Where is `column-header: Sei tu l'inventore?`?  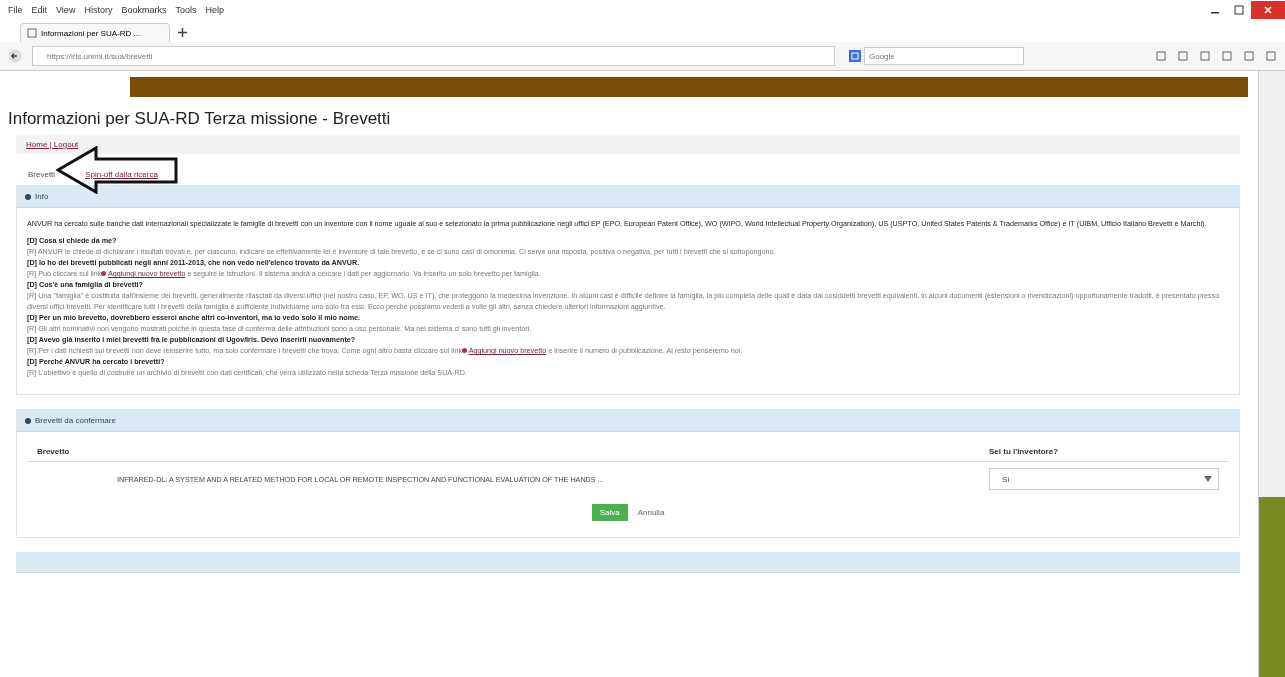 column-header: Sei tu l'inventore? is located at coordinates (1024, 451).